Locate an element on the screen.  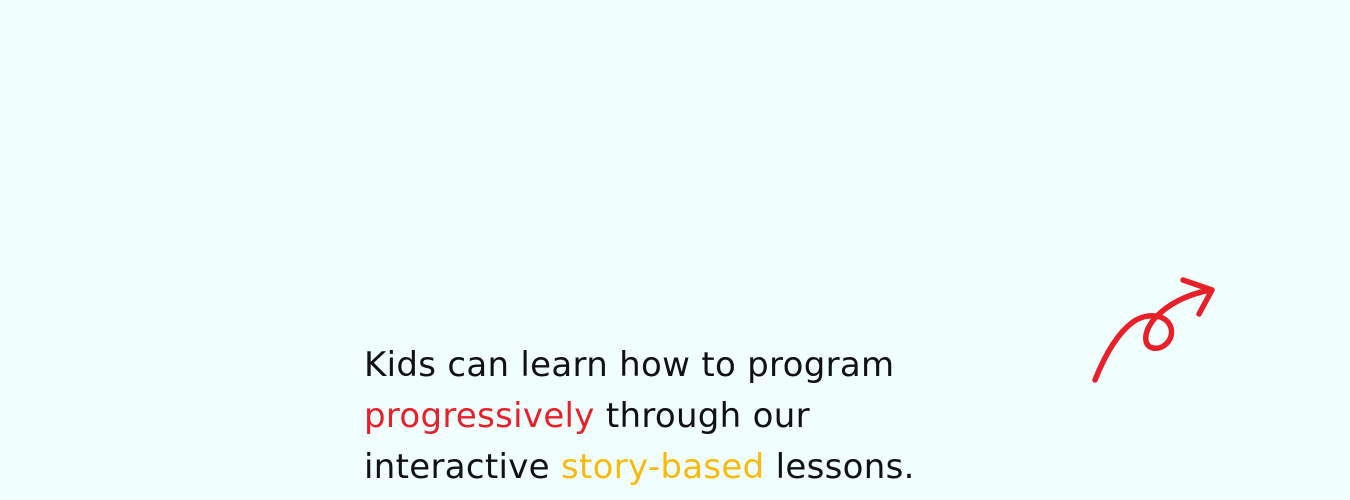
tagline-line-2-text: through our is located at coordinates (702, 416).